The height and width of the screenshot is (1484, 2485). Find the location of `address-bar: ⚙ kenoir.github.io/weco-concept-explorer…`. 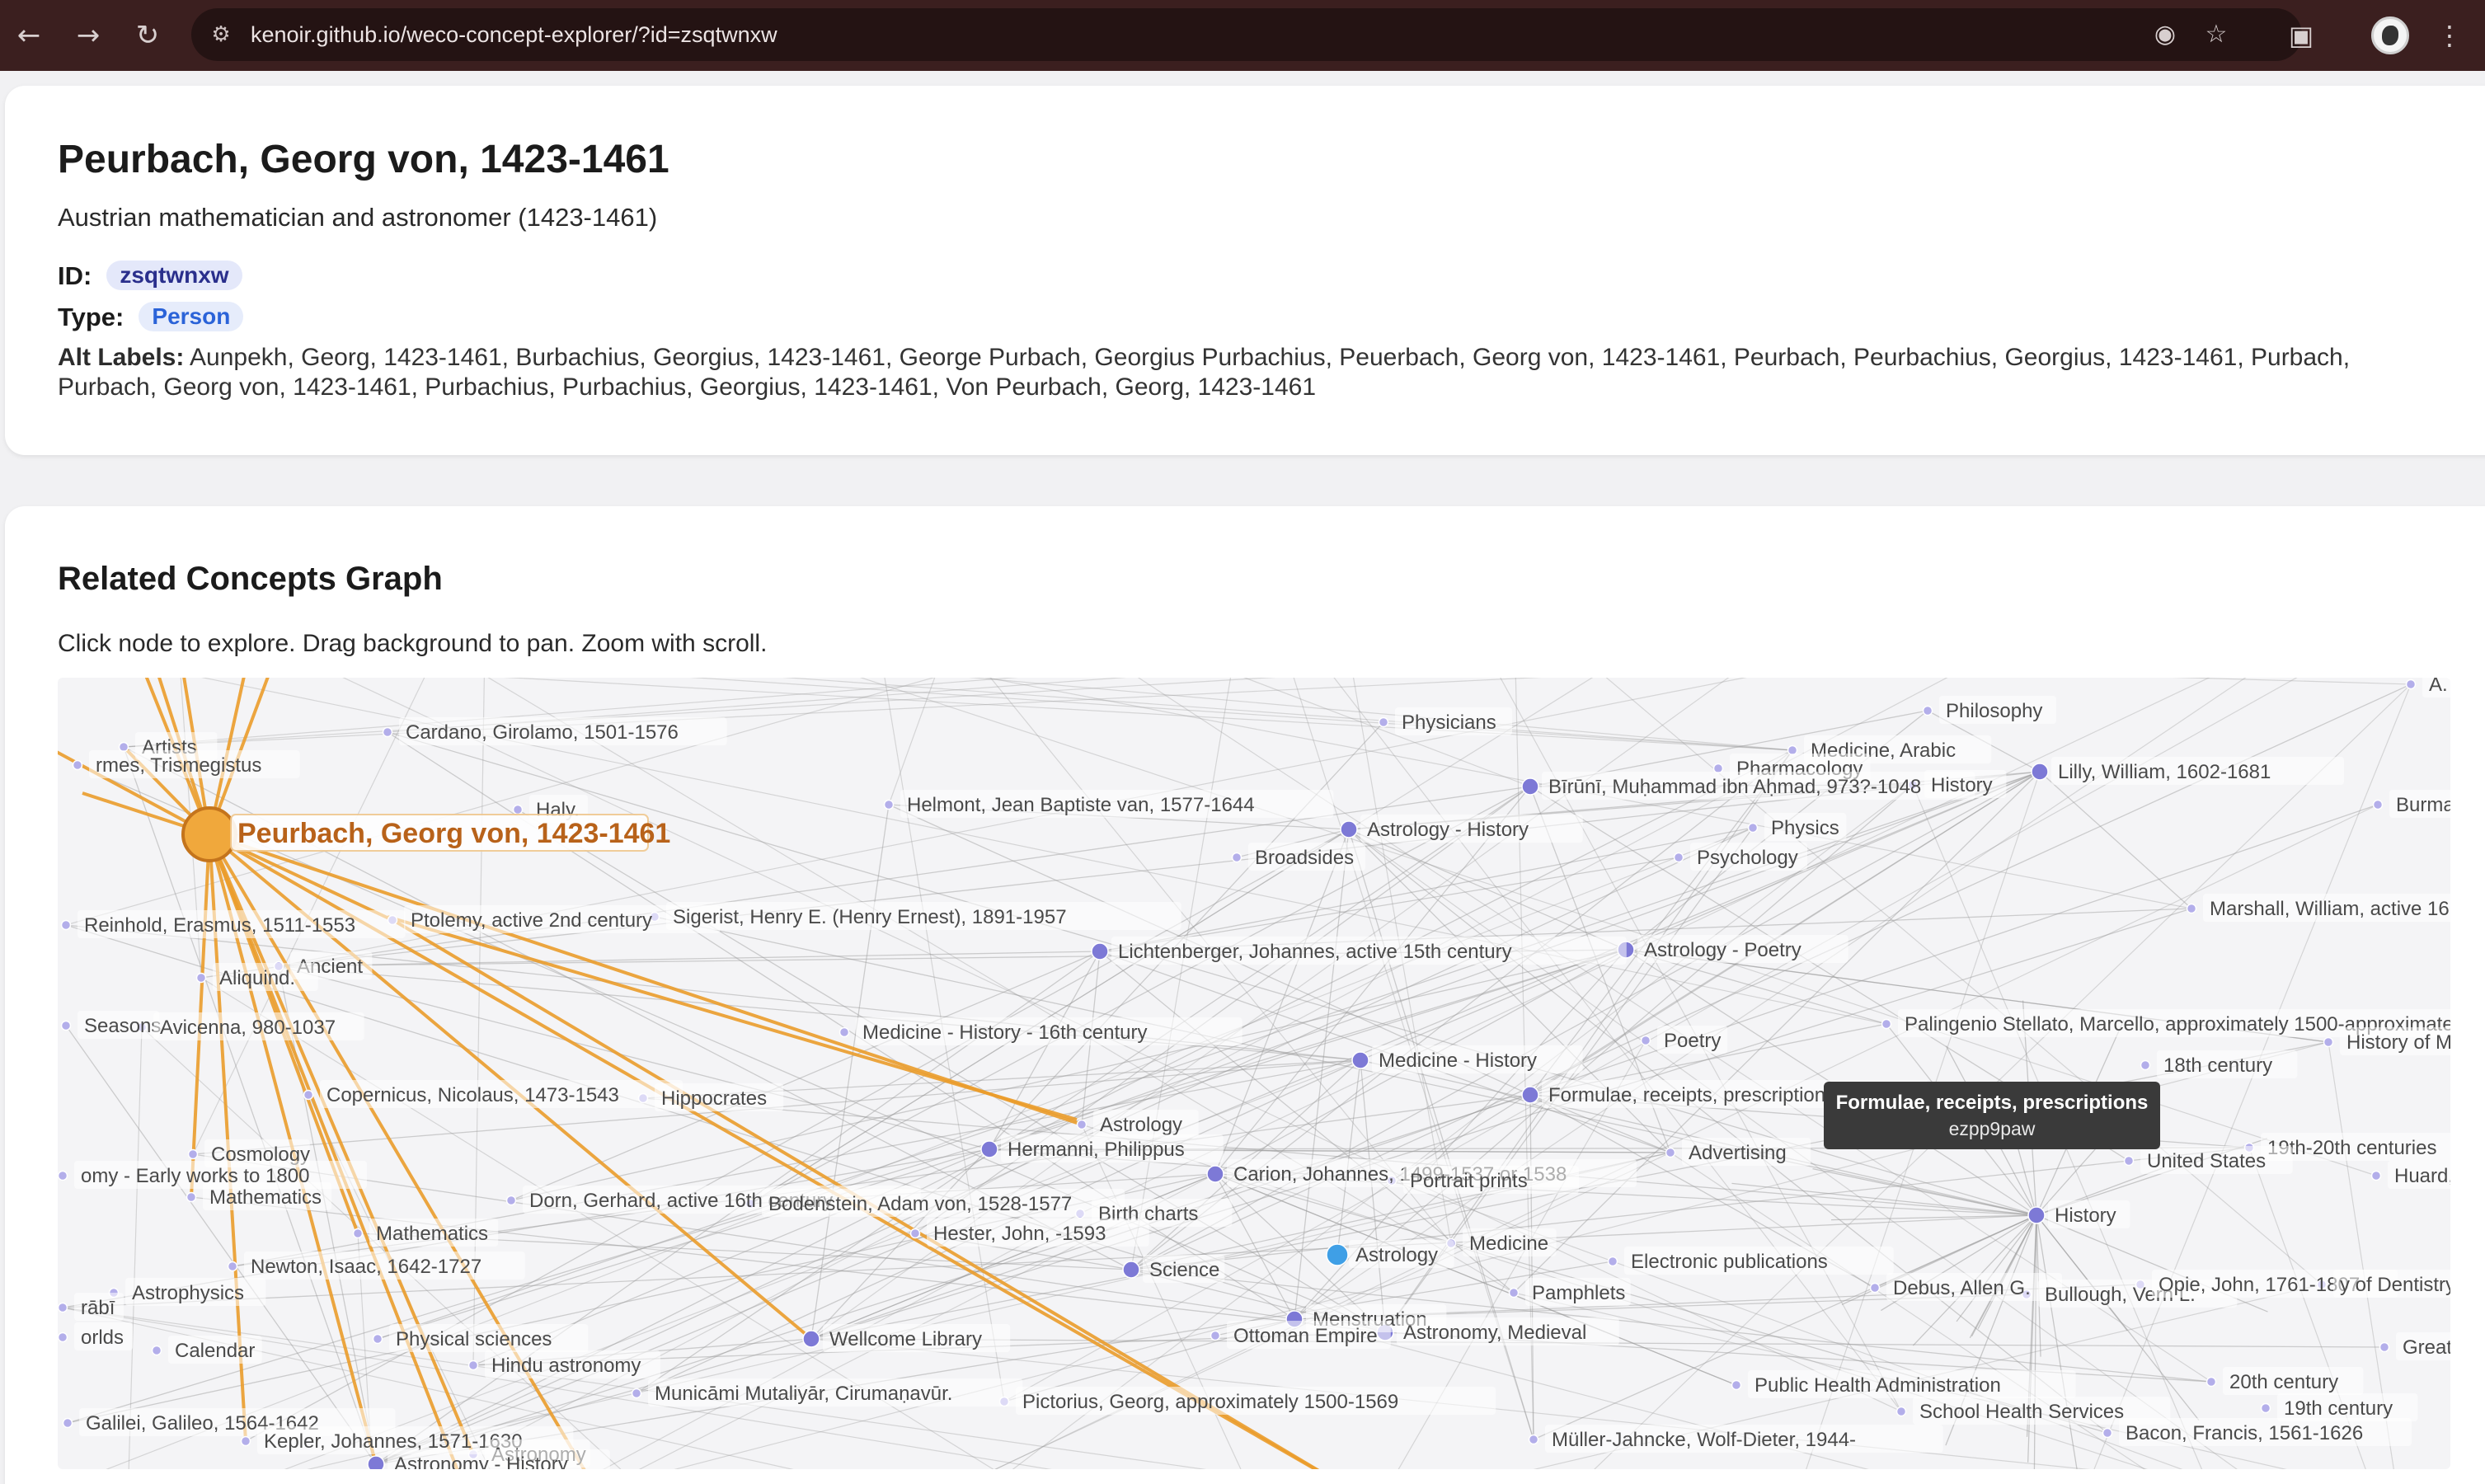

address-bar: ⚙ kenoir.github.io/weco-concept-explorer… is located at coordinates (1246, 34).